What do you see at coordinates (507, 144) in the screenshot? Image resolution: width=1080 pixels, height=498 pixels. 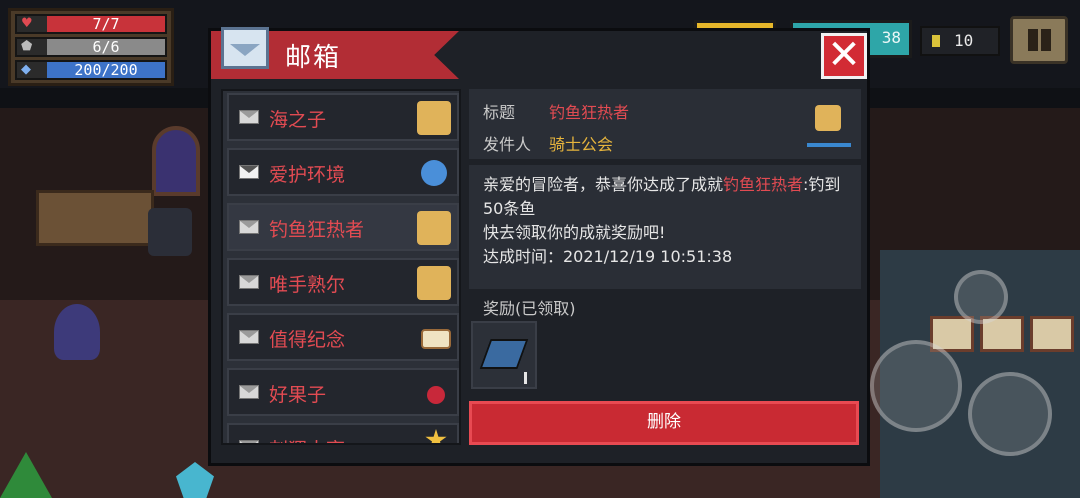 I see `sender-key: 发件人` at bounding box center [507, 144].